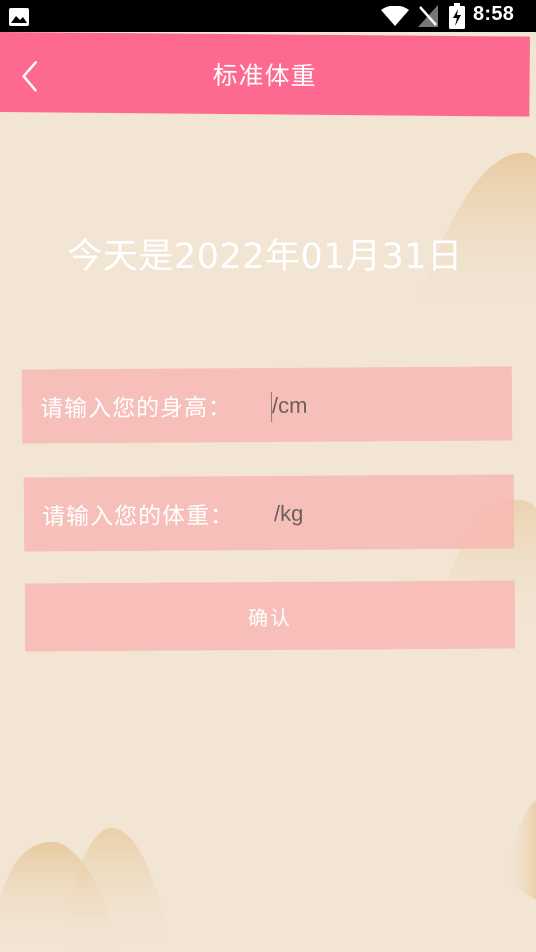  What do you see at coordinates (428, 16) in the screenshot?
I see `no-signal-icon` at bounding box center [428, 16].